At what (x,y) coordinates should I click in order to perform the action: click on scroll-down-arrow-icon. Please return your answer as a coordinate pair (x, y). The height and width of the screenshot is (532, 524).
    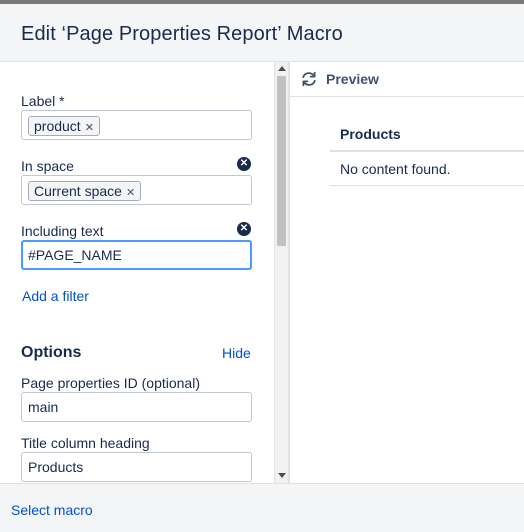
    Looking at the image, I should click on (282, 475).